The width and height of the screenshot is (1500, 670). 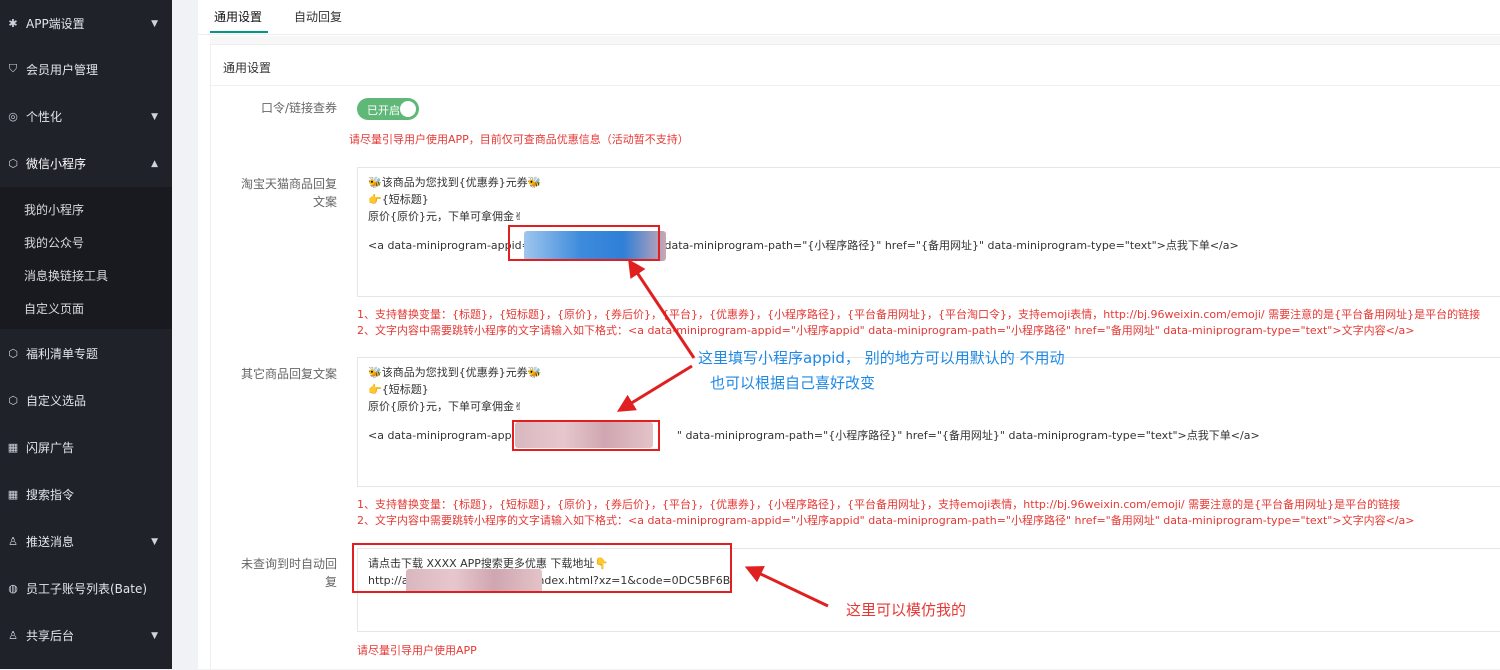 What do you see at coordinates (62, 353) in the screenshot?
I see `sidebar-item-label: 福利清单专题` at bounding box center [62, 353].